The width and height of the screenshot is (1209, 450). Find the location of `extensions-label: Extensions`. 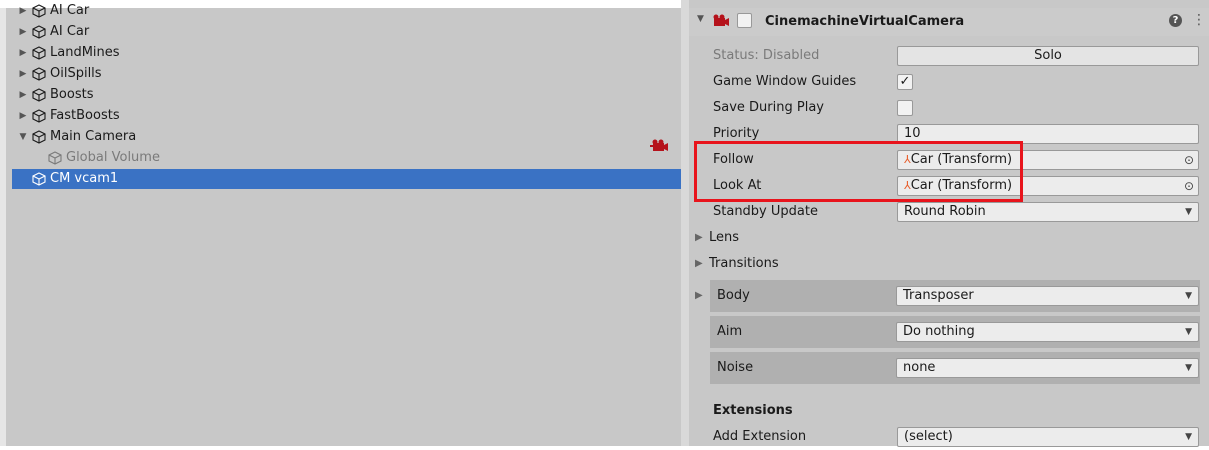

extensions-label: Extensions is located at coordinates (753, 410).